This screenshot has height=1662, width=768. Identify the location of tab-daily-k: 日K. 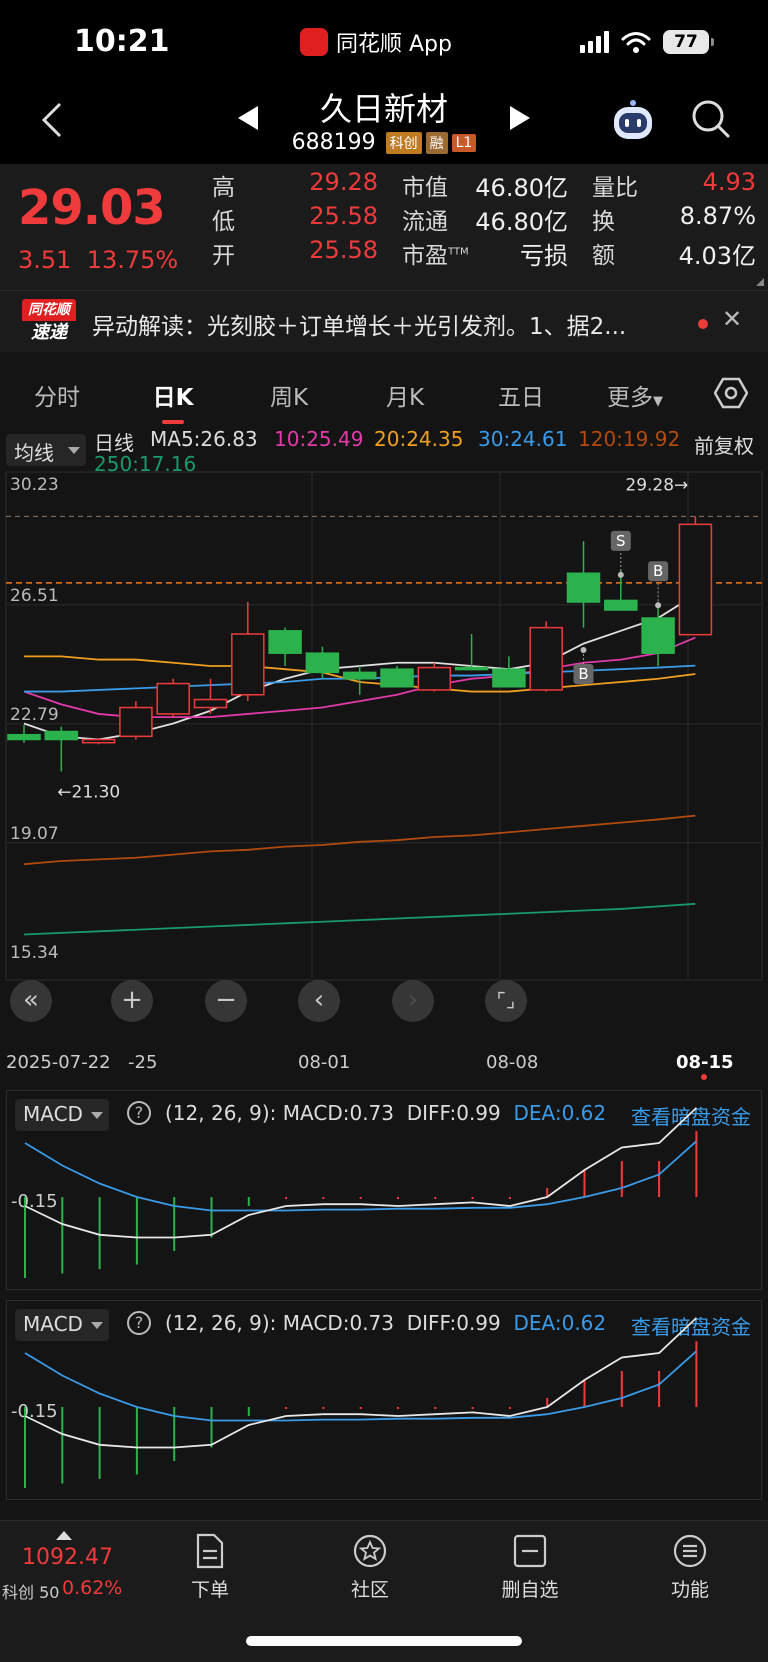
(173, 395).